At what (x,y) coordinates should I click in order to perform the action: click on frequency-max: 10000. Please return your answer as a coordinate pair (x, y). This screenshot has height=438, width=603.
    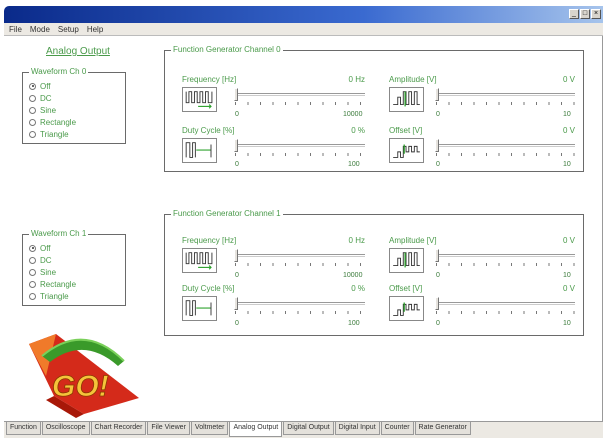
    Looking at the image, I should click on (353, 275).